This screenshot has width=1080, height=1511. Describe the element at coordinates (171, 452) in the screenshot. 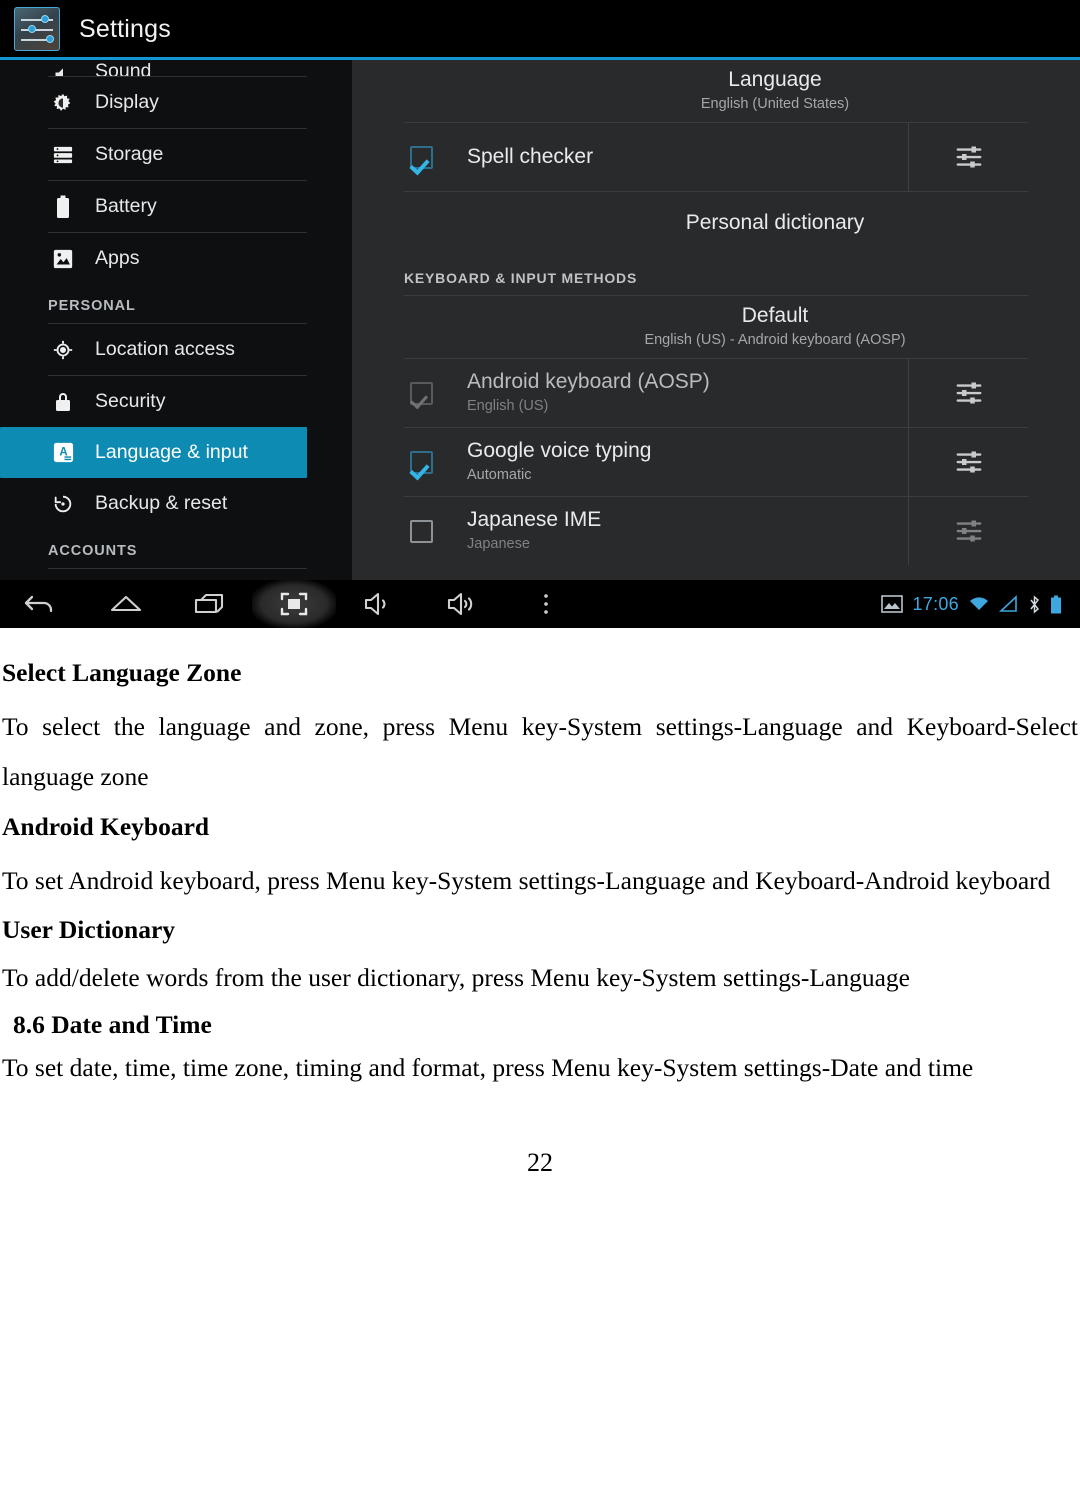

I see `sidebar-item-label: Language & input` at that location.